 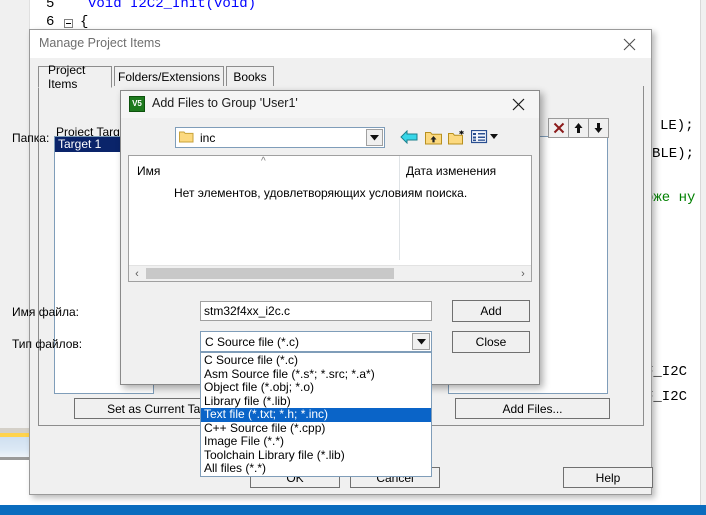 What do you see at coordinates (316, 311) in the screenshot?
I see `filename-input` at bounding box center [316, 311].